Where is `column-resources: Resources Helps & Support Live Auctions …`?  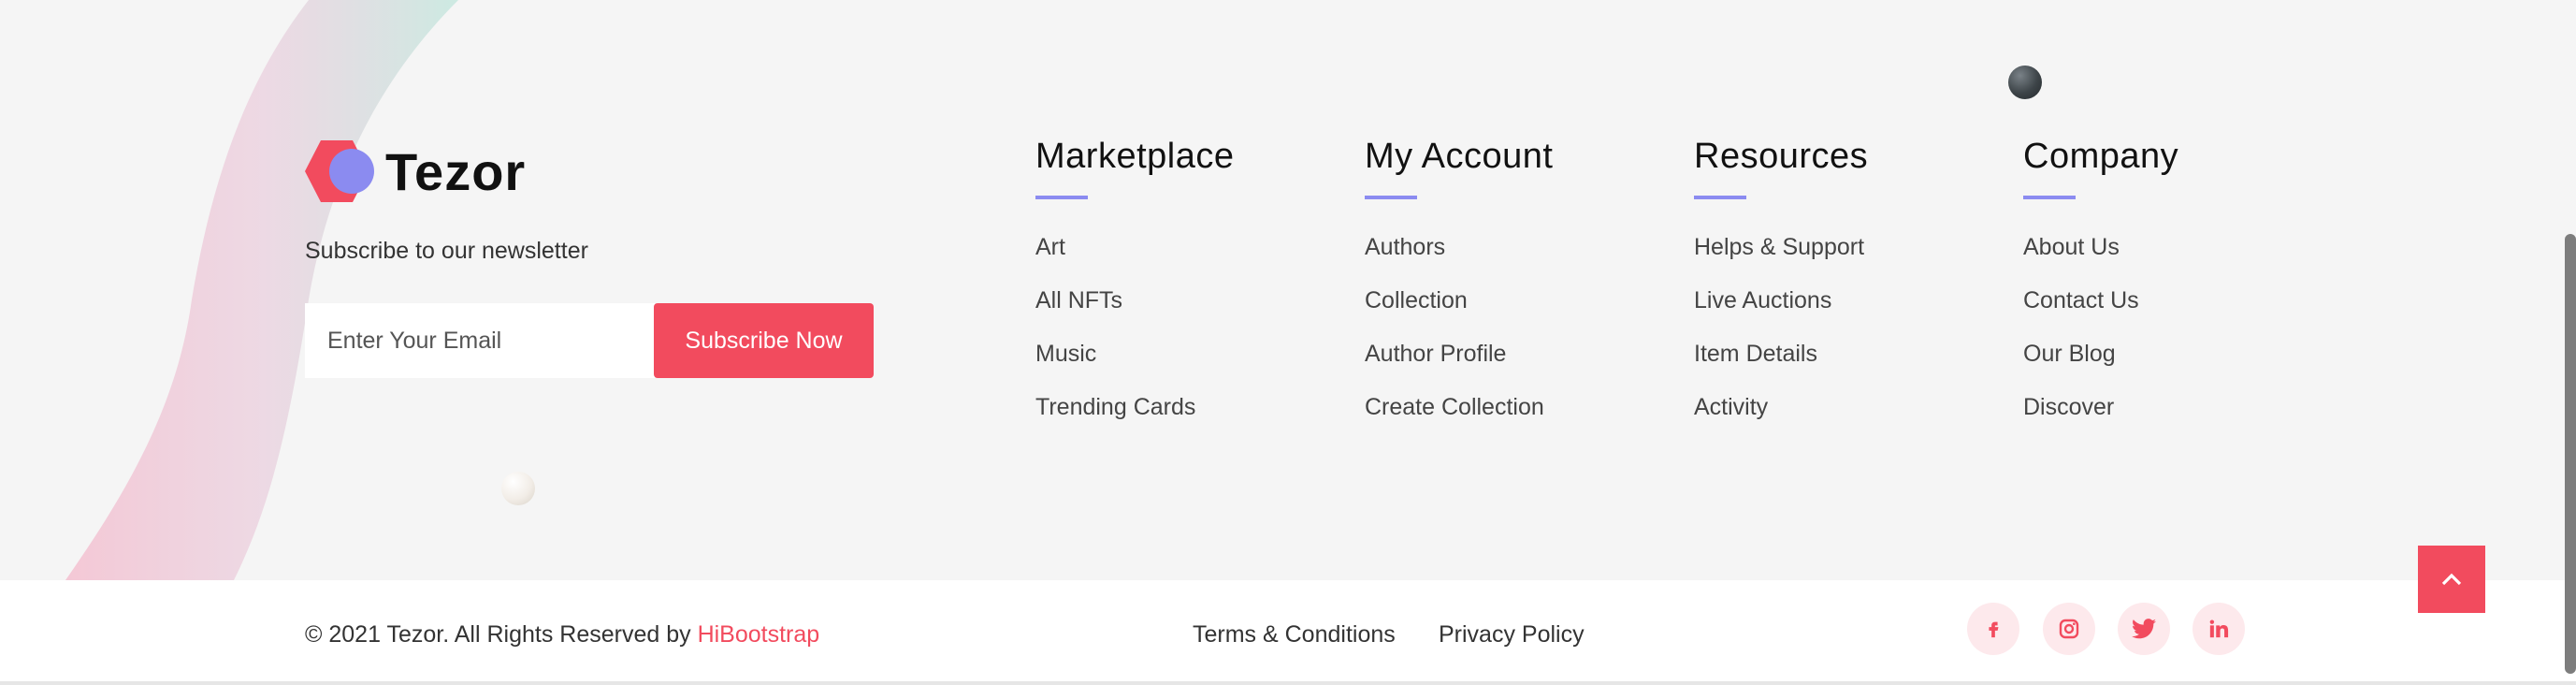
column-resources: Resources Helps & Support Live Auctions … is located at coordinates (1781, 291).